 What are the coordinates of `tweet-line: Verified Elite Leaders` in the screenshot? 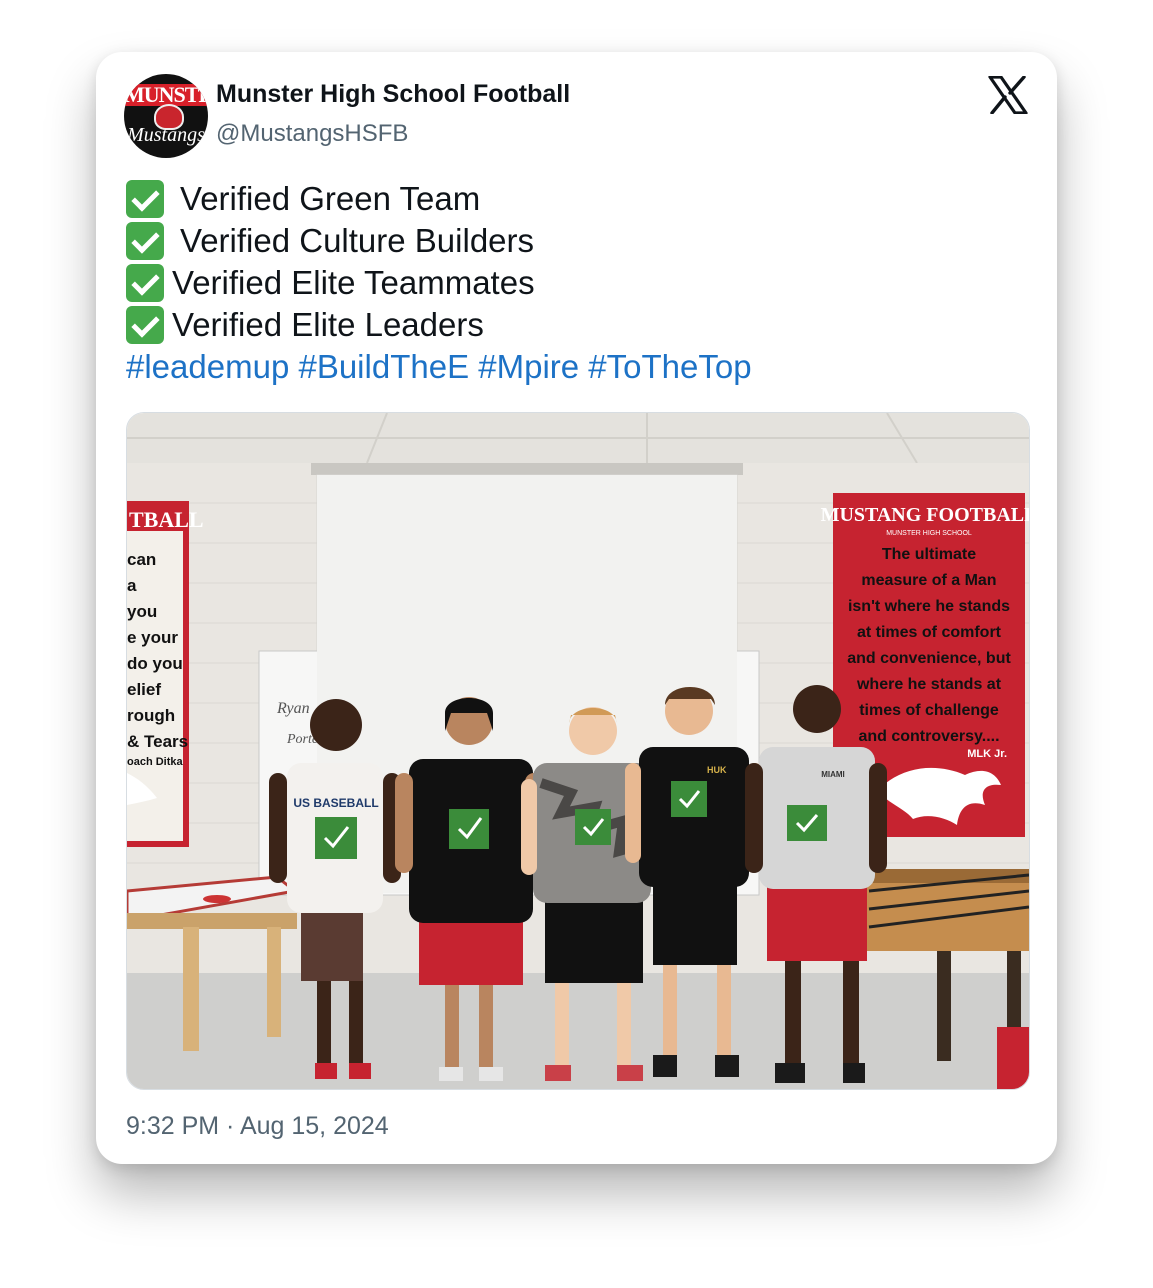 It's located at (576, 325).